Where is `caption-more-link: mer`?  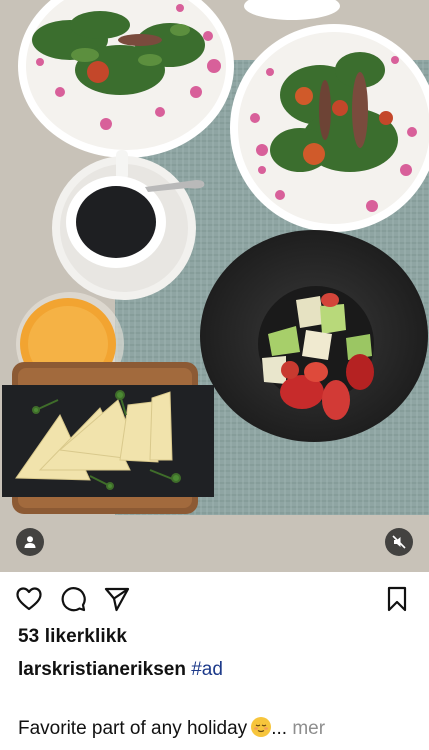 caption-more-link: mer is located at coordinates (308, 728).